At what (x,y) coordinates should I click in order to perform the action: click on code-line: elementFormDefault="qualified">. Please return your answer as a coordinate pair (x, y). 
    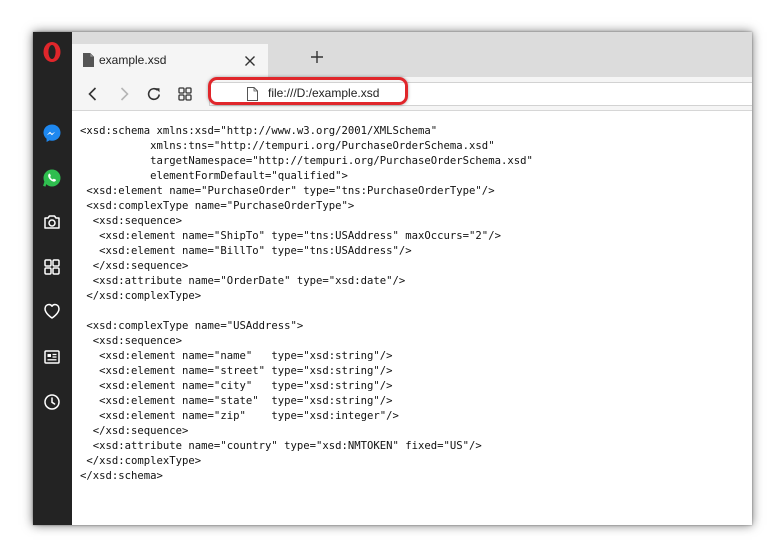
    Looking at the image, I should click on (214, 176).